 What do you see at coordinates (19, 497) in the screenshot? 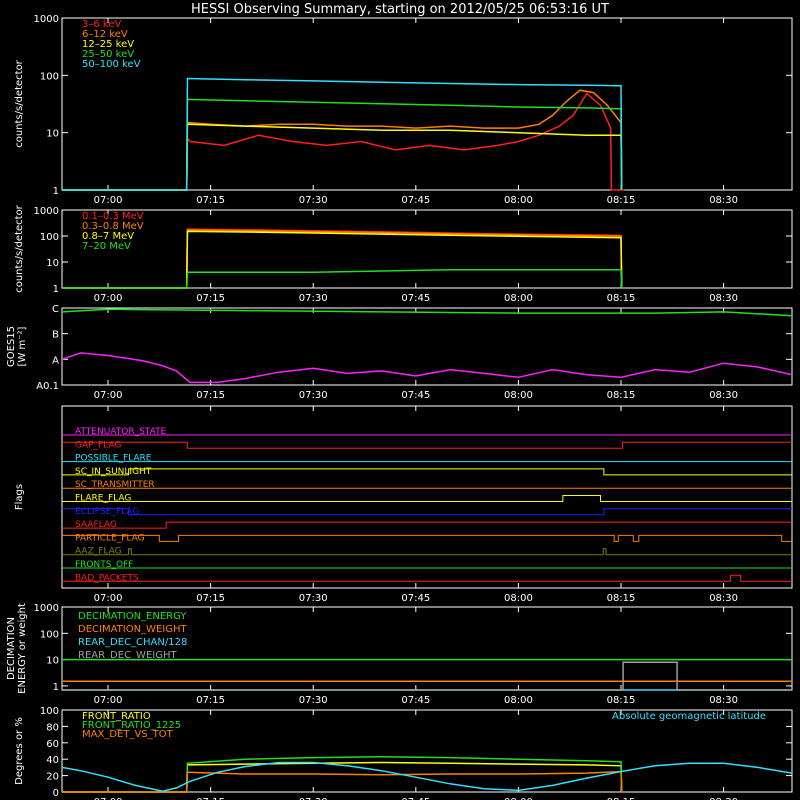
I see `y-axis-label: Flags` at bounding box center [19, 497].